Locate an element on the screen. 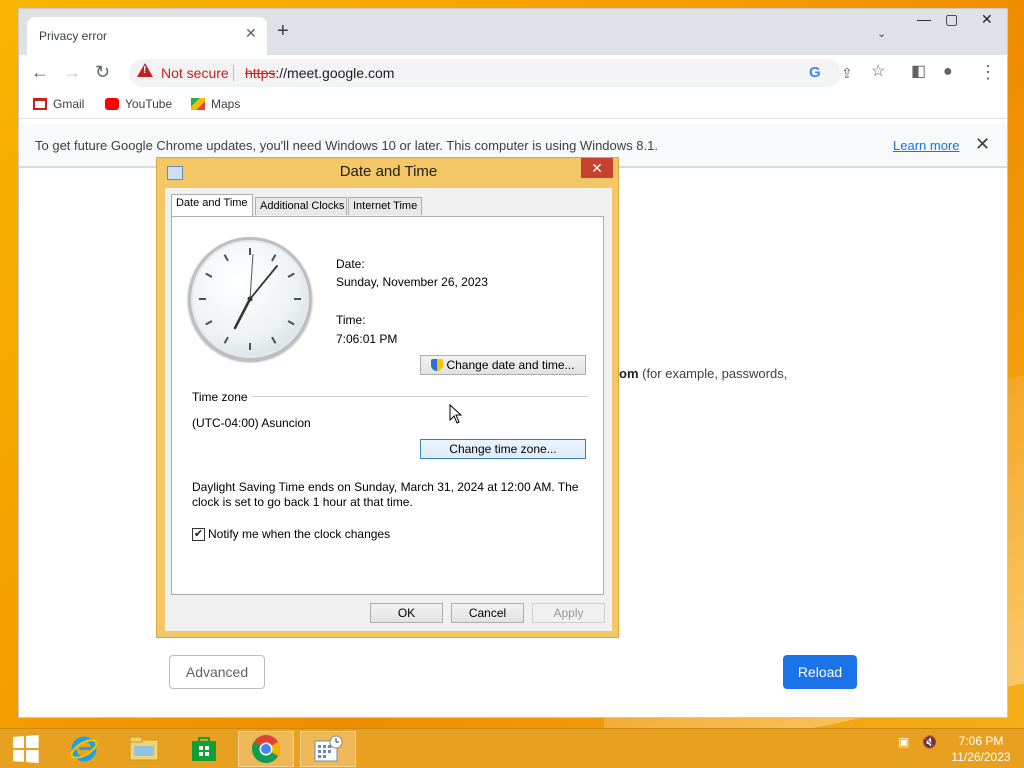  taskbar-internet-explorer is located at coordinates (84, 749).